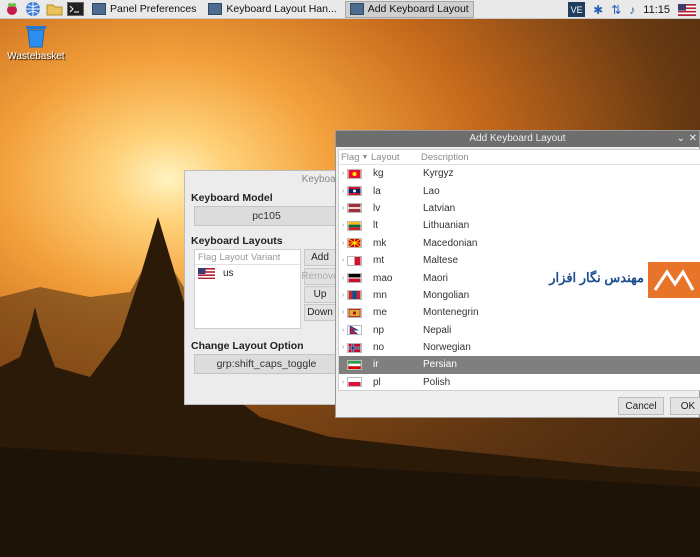 This screenshot has width=700, height=557. I want to click on minimize-icon: ⌄, so click(681, 139).